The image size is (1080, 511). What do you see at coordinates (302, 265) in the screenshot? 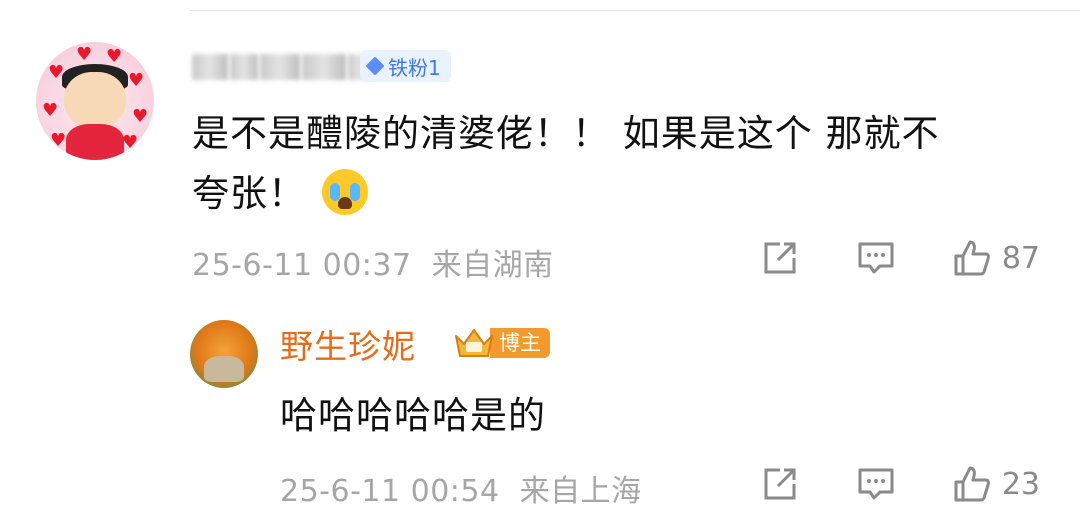
I see `comment-timestamp: 25-6-11 00:37` at bounding box center [302, 265].